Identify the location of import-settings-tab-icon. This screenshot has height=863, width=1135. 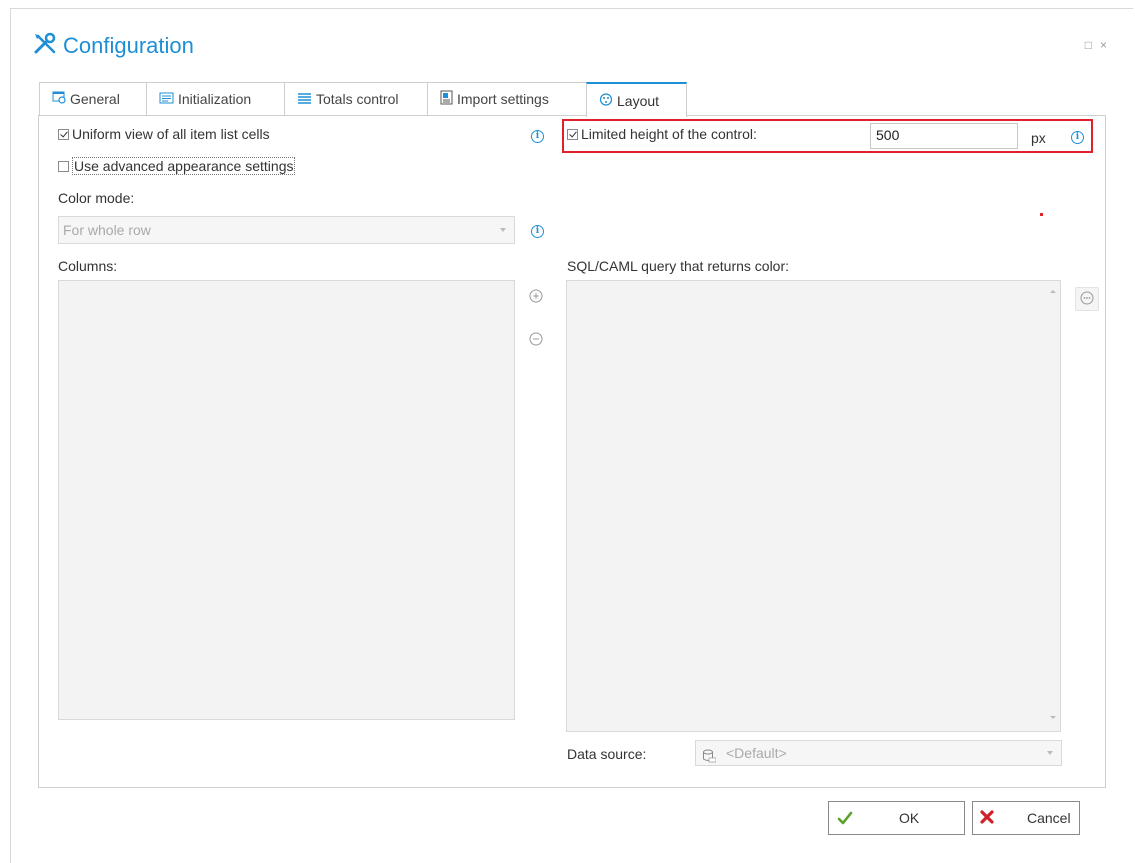
(446, 99).